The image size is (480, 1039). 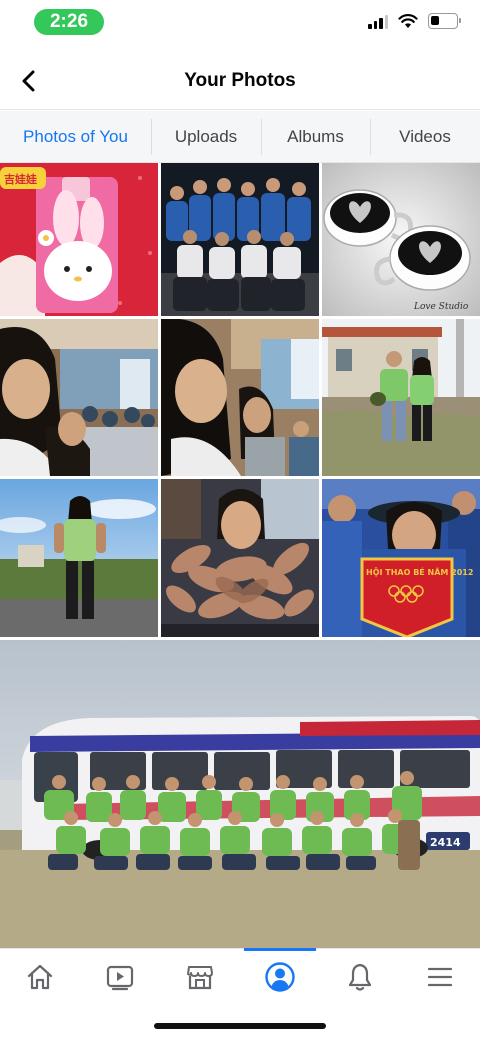 I want to click on header: Your Photos, so click(x=240, y=81).